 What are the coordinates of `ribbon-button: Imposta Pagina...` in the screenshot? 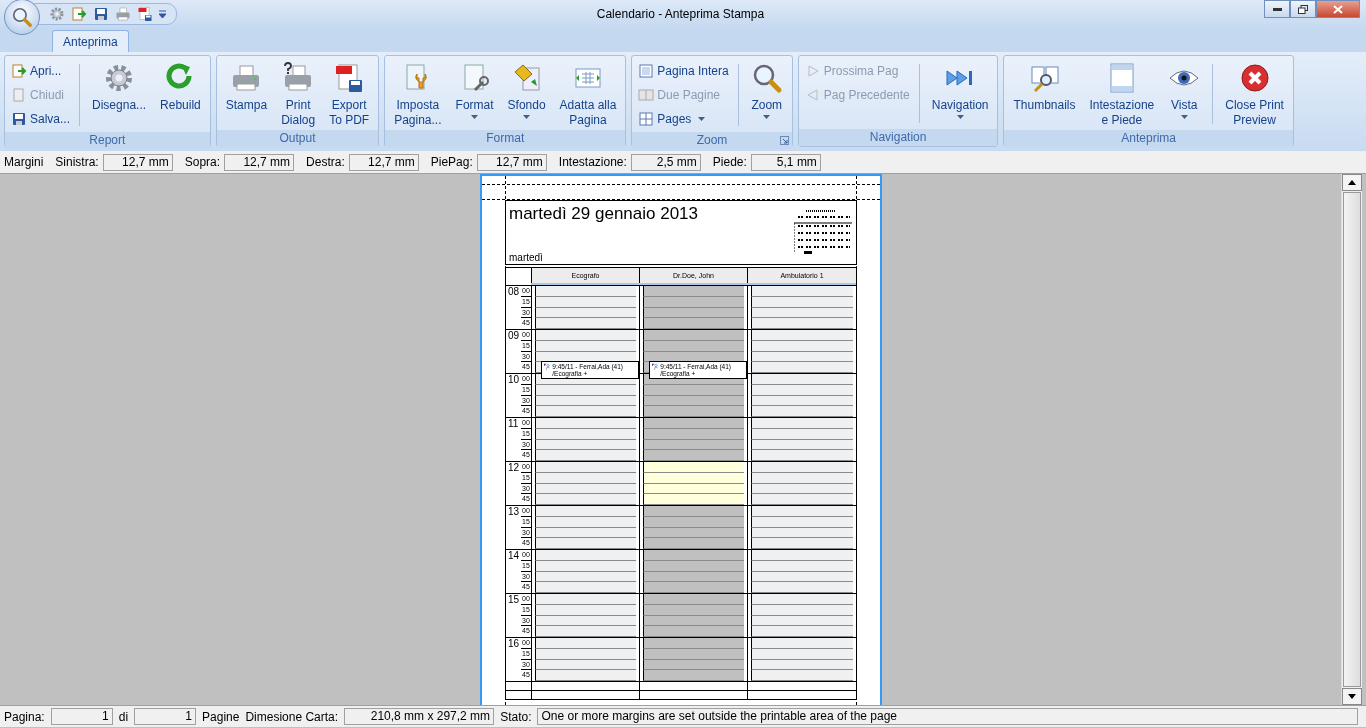 It's located at (418, 93).